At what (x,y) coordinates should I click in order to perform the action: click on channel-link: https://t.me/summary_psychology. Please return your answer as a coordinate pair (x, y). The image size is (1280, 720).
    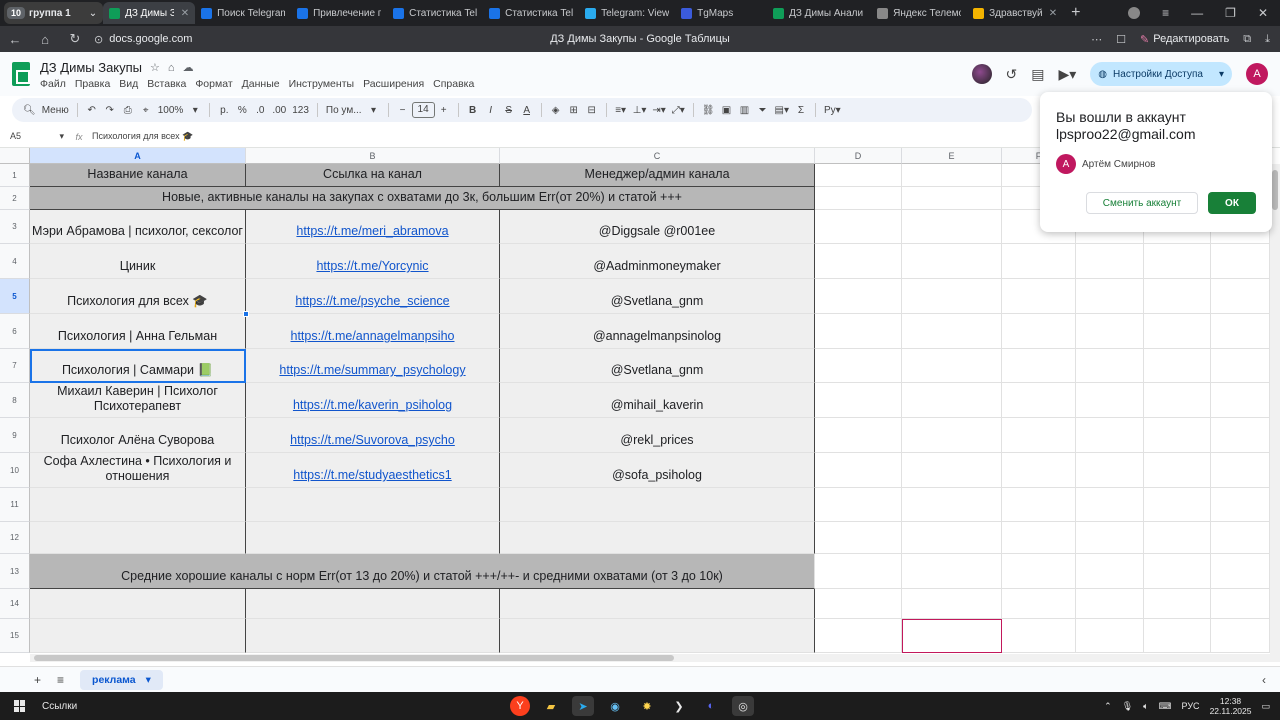
    Looking at the image, I should click on (372, 370).